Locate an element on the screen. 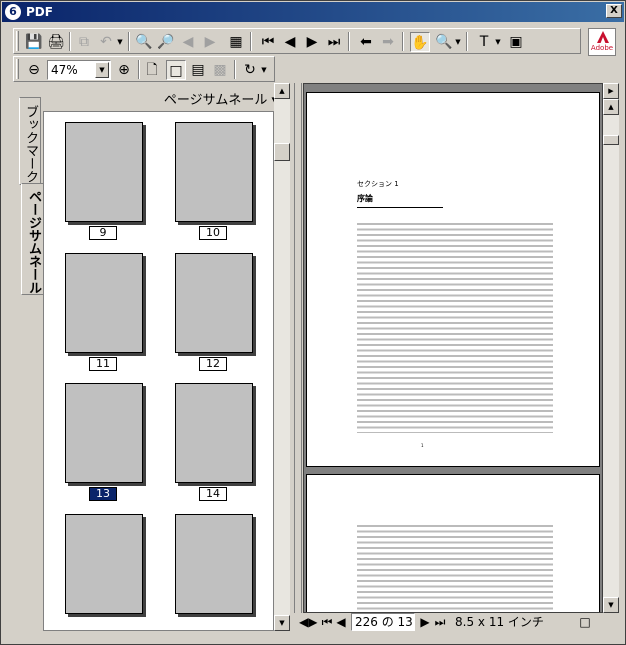 This screenshot has width=626, height=645. thumbnail-scrollbar: ▲ ▼ is located at coordinates (282, 357).